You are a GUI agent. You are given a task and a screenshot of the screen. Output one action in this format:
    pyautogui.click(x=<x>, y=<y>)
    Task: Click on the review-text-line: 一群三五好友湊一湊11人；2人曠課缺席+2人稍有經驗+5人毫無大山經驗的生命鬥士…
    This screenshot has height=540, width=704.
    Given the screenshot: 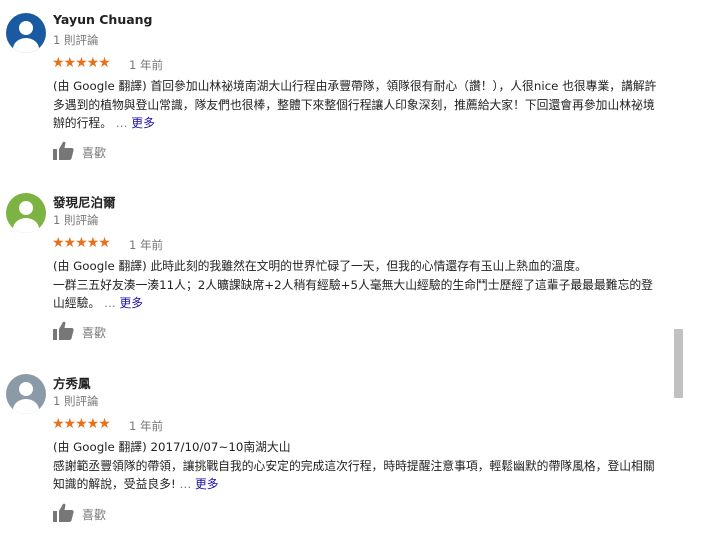 What is the action you would take?
    pyautogui.click(x=356, y=294)
    